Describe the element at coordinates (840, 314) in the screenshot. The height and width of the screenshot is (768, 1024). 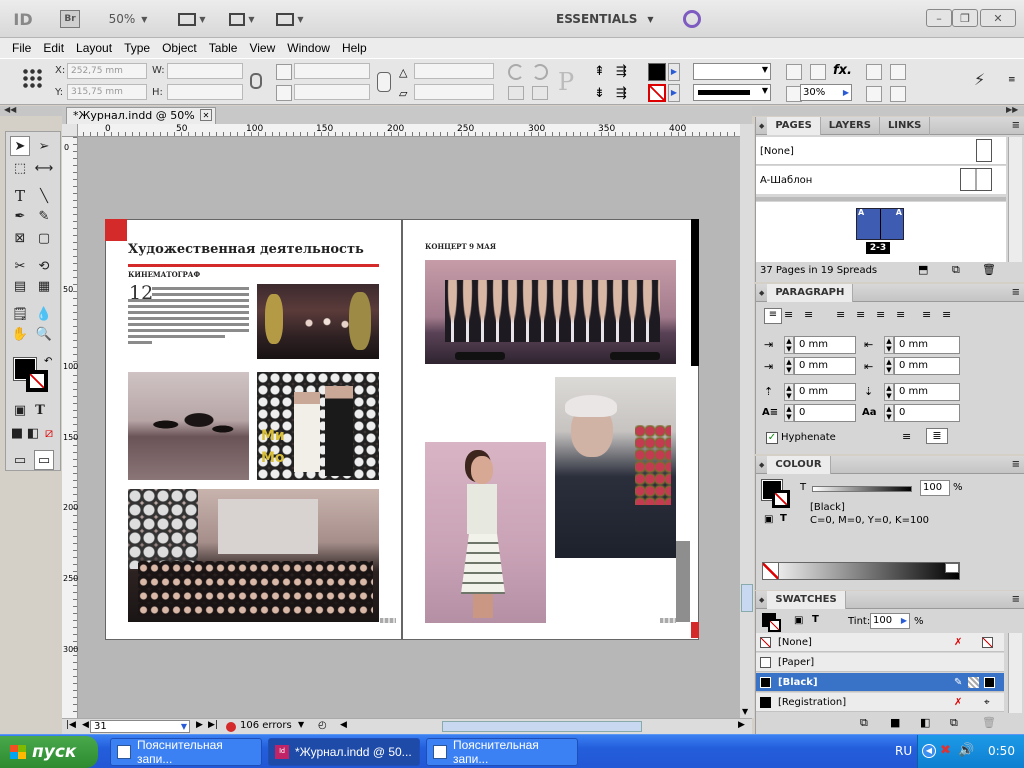
I see `justify-left-icon: ≡` at that location.